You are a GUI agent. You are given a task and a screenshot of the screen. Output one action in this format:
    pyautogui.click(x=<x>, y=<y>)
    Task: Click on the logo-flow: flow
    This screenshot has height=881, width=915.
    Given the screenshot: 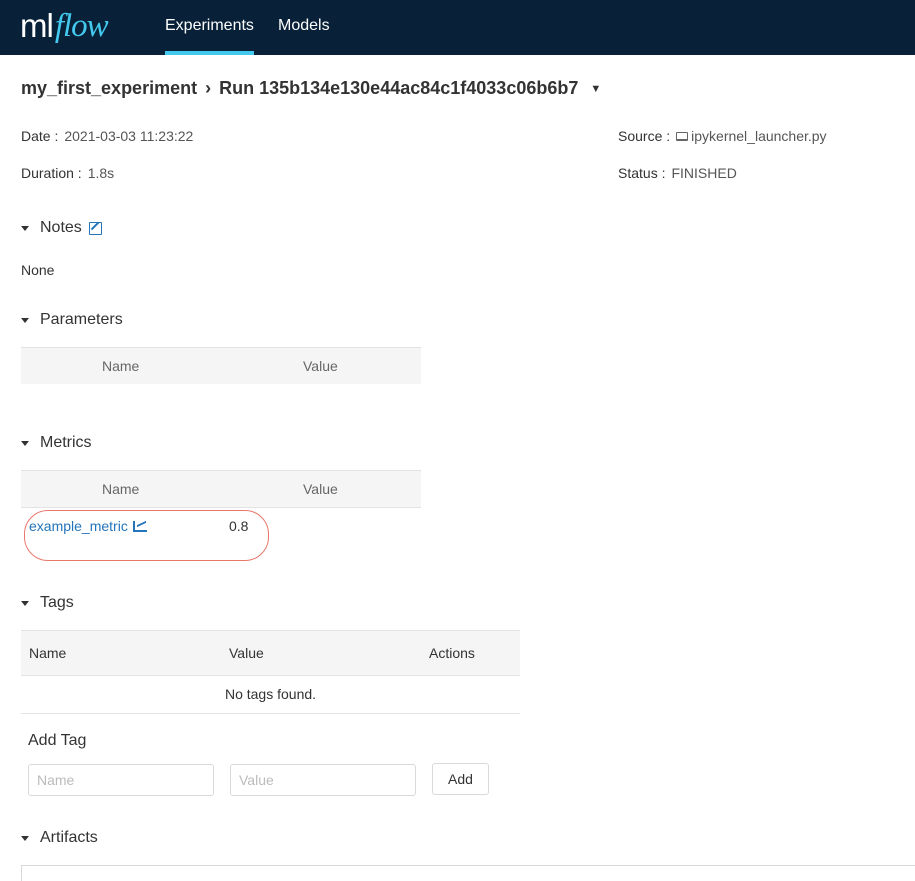 What is the action you would take?
    pyautogui.click(x=81, y=25)
    